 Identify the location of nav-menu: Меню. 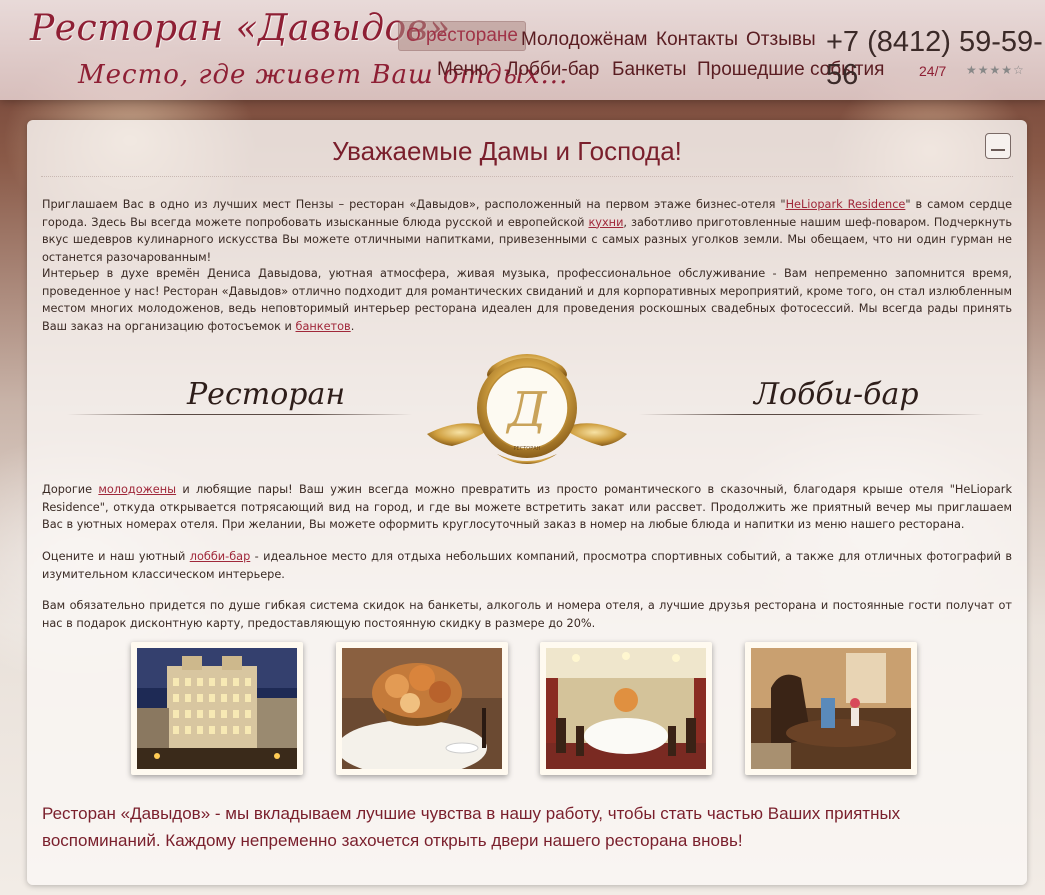
(462, 70).